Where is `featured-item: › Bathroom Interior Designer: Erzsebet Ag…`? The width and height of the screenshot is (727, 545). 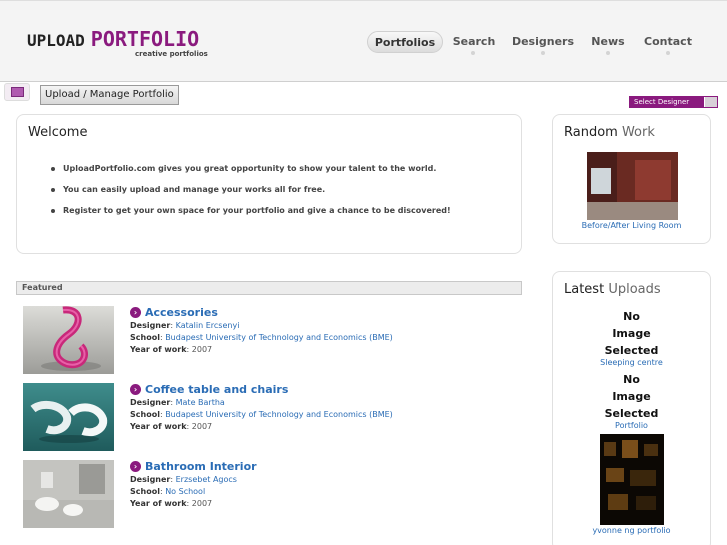 featured-item: › Bathroom Interior Designer: Erzsebet Ag… is located at coordinates (270, 495).